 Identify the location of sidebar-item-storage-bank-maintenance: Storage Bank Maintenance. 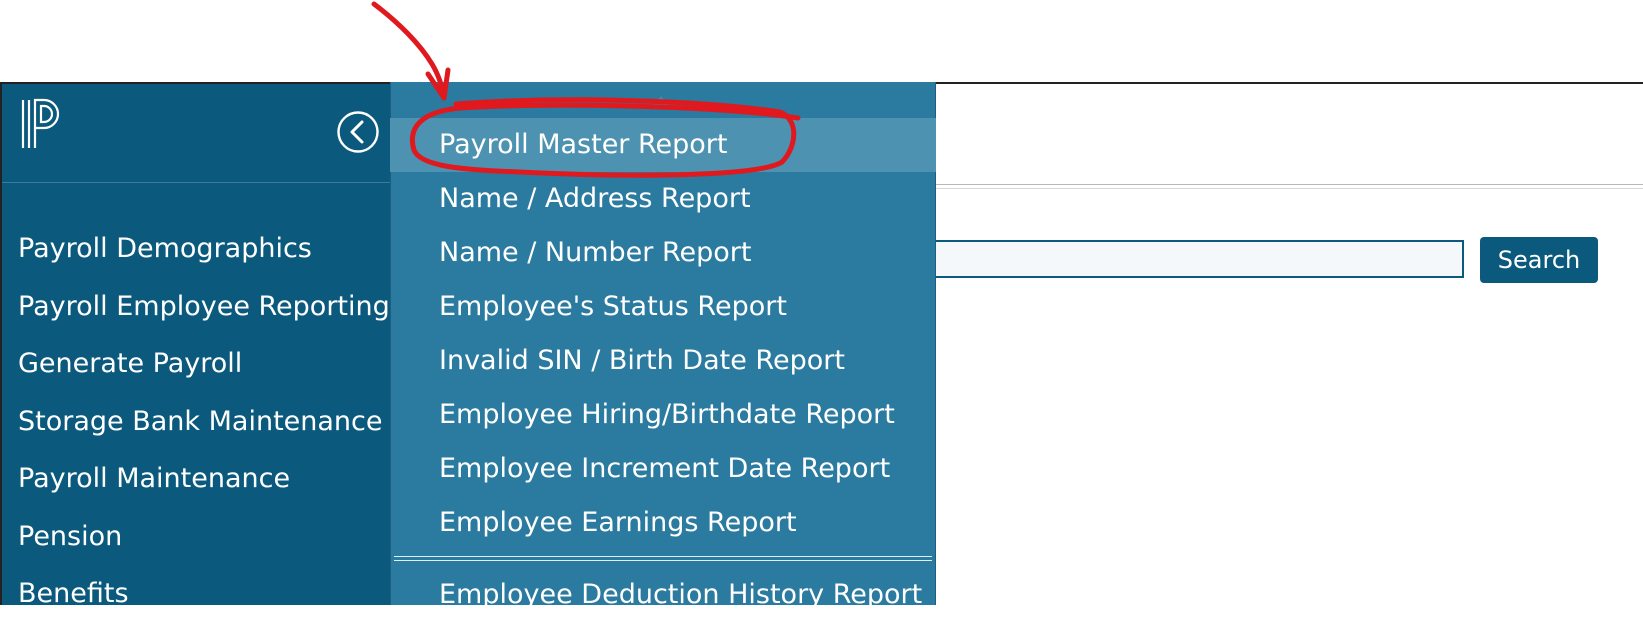
(197, 422).